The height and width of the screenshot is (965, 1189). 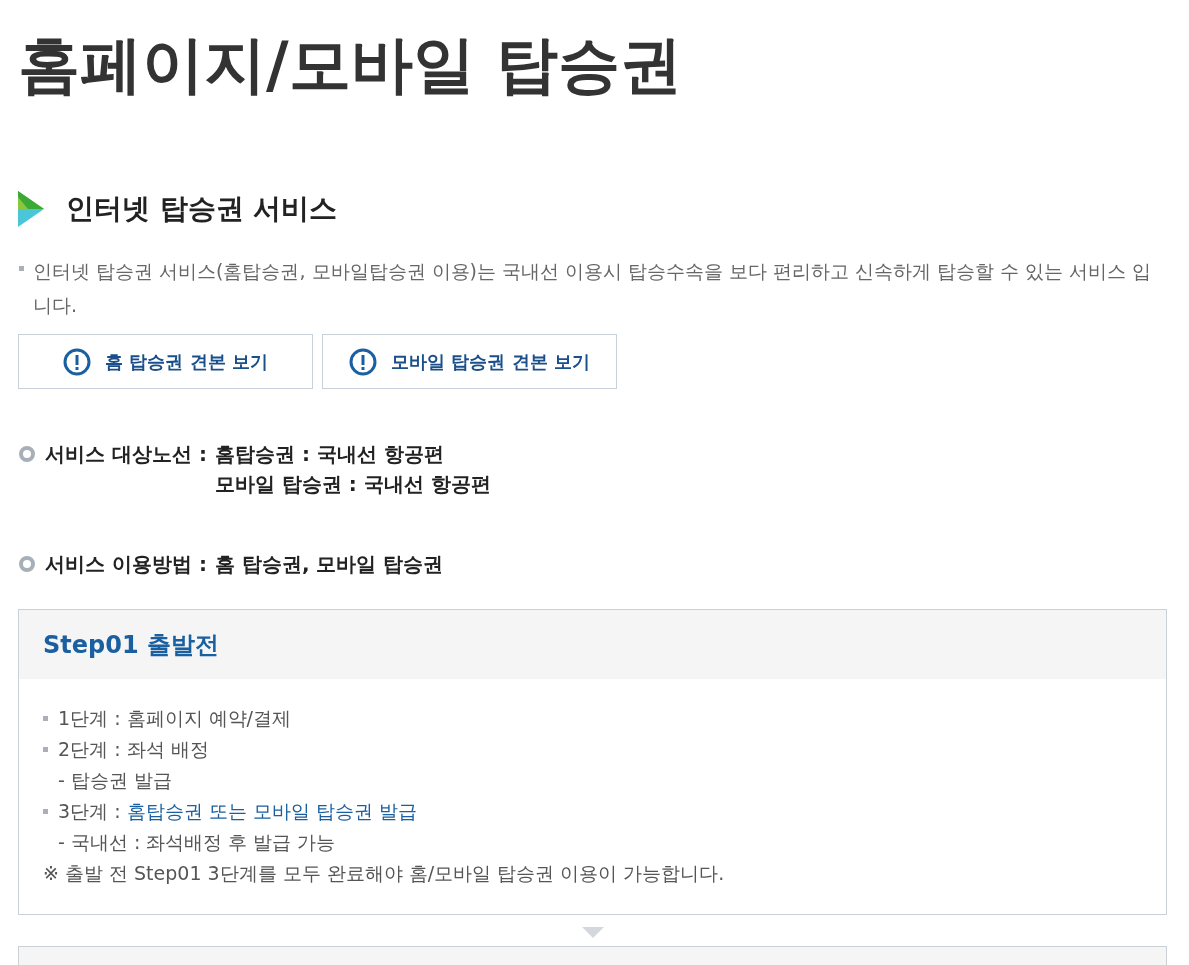 What do you see at coordinates (351, 65) in the screenshot?
I see `page-title: 홈페이지/모바일 탑승권` at bounding box center [351, 65].